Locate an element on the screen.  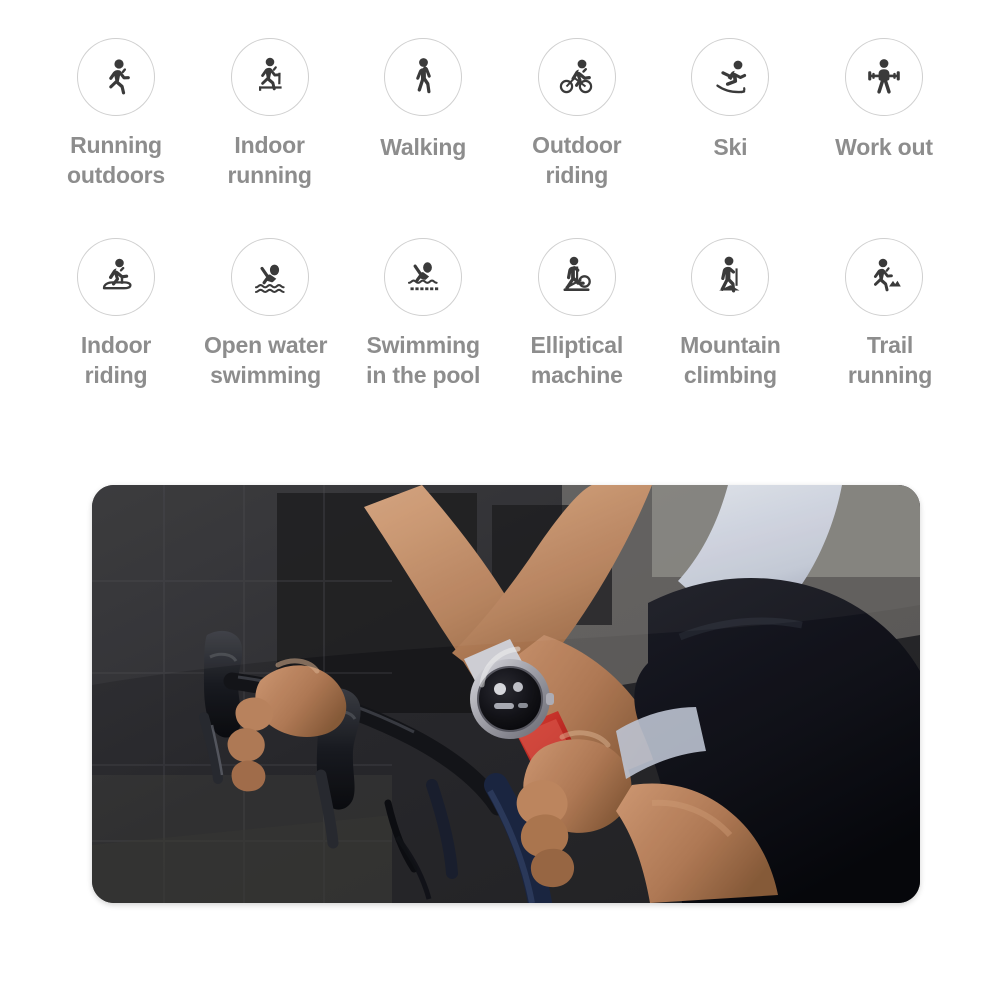
work-out-icon is located at coordinates (883, 77).